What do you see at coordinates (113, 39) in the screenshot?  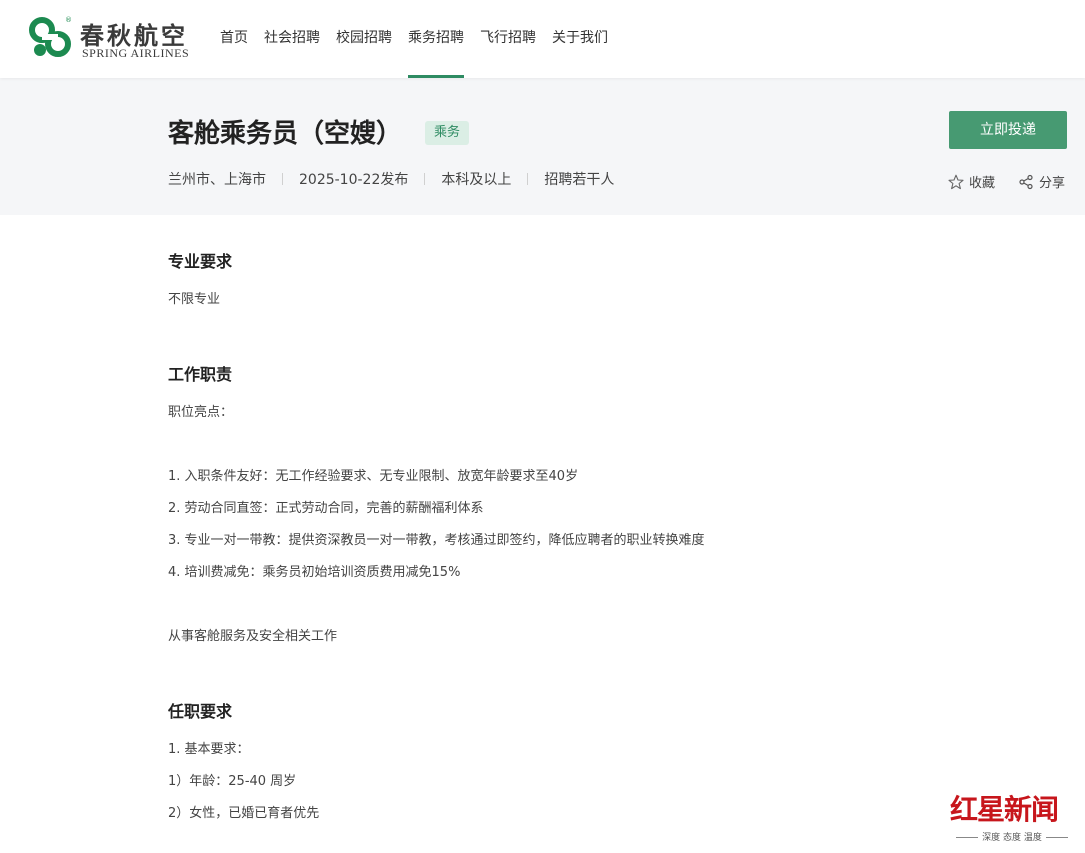 I see `spring-airlines-logo: ® 春秋航空 SPRING AIRLINES` at bounding box center [113, 39].